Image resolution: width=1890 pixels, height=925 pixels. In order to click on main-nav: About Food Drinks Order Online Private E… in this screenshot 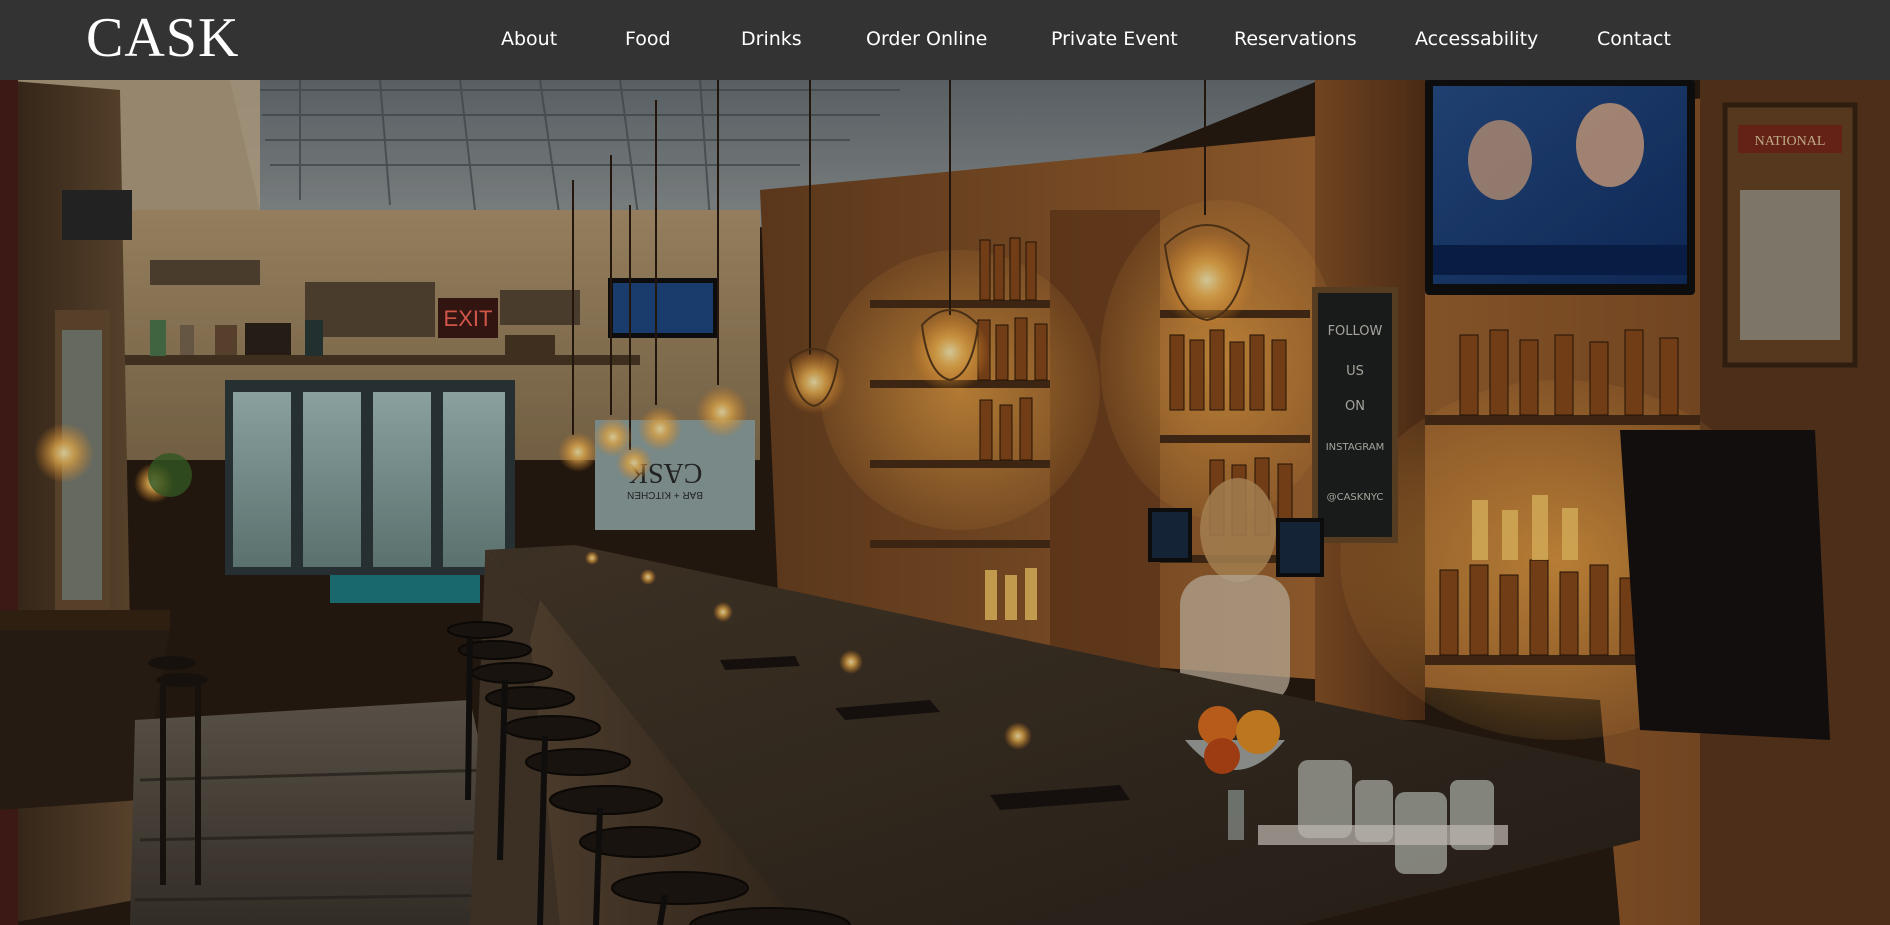, I will do `click(945, 40)`.